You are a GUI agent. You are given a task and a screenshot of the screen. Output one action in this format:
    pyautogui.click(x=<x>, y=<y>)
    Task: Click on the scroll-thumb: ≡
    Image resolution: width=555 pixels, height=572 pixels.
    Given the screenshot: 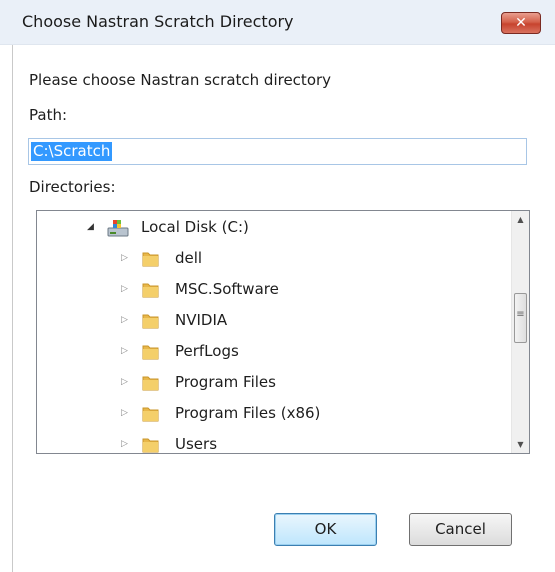 What is the action you would take?
    pyautogui.click(x=520, y=318)
    